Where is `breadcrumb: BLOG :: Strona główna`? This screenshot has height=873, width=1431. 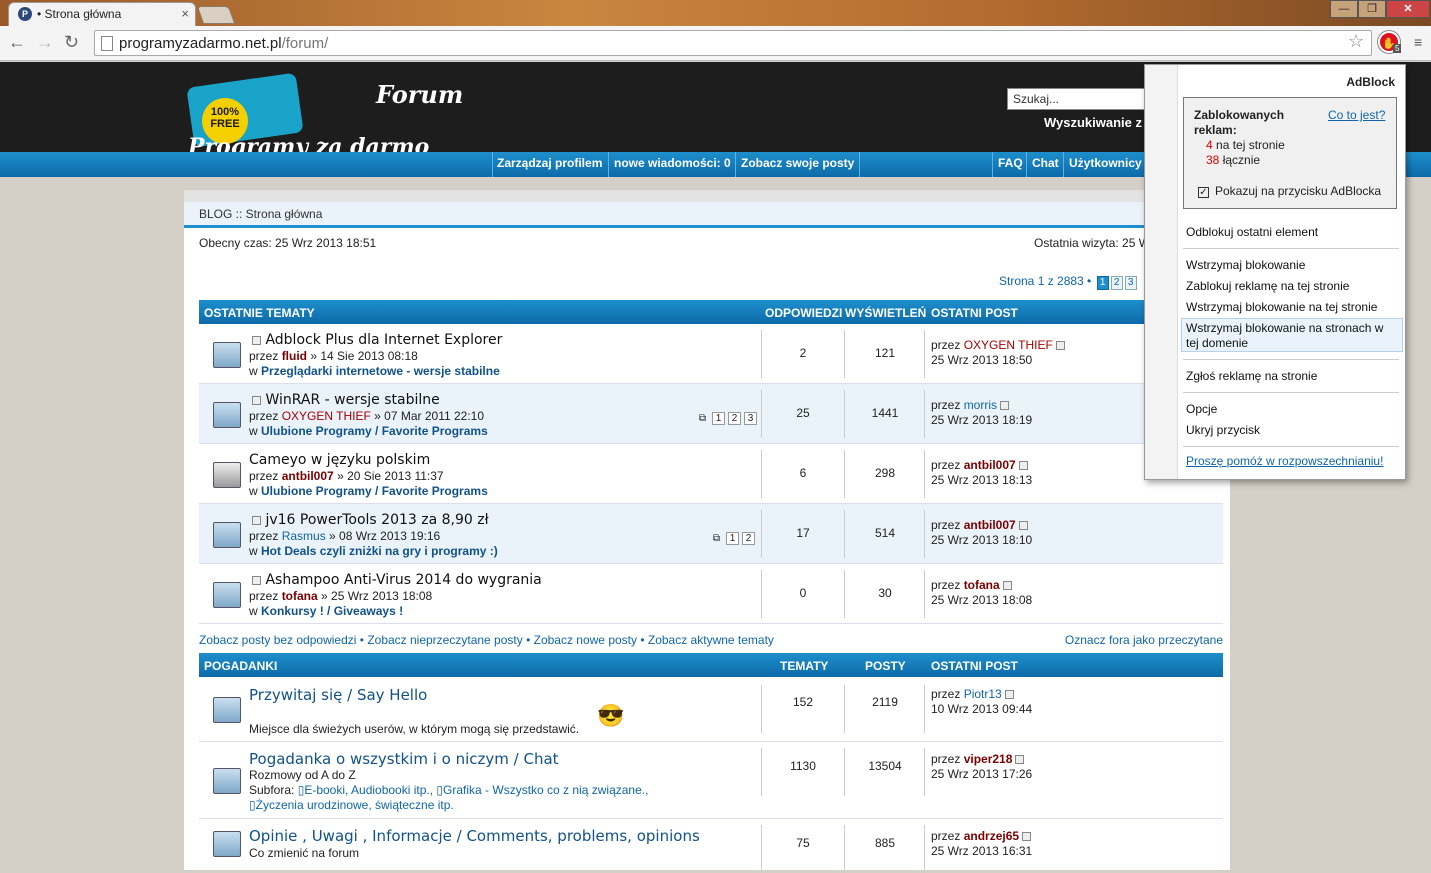
breadcrumb: BLOG :: Strona główna is located at coordinates (707, 215).